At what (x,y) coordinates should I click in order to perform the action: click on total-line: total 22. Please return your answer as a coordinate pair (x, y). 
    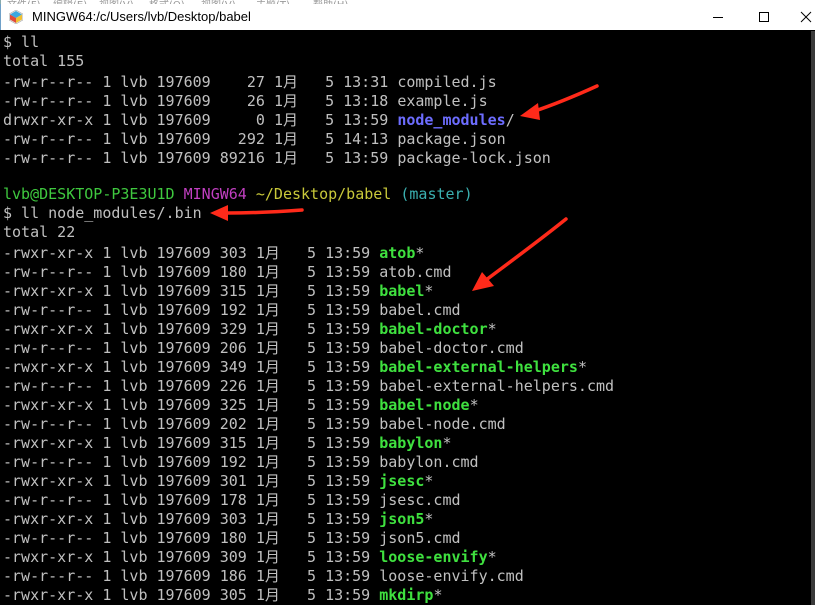
    Looking at the image, I should click on (39, 232).